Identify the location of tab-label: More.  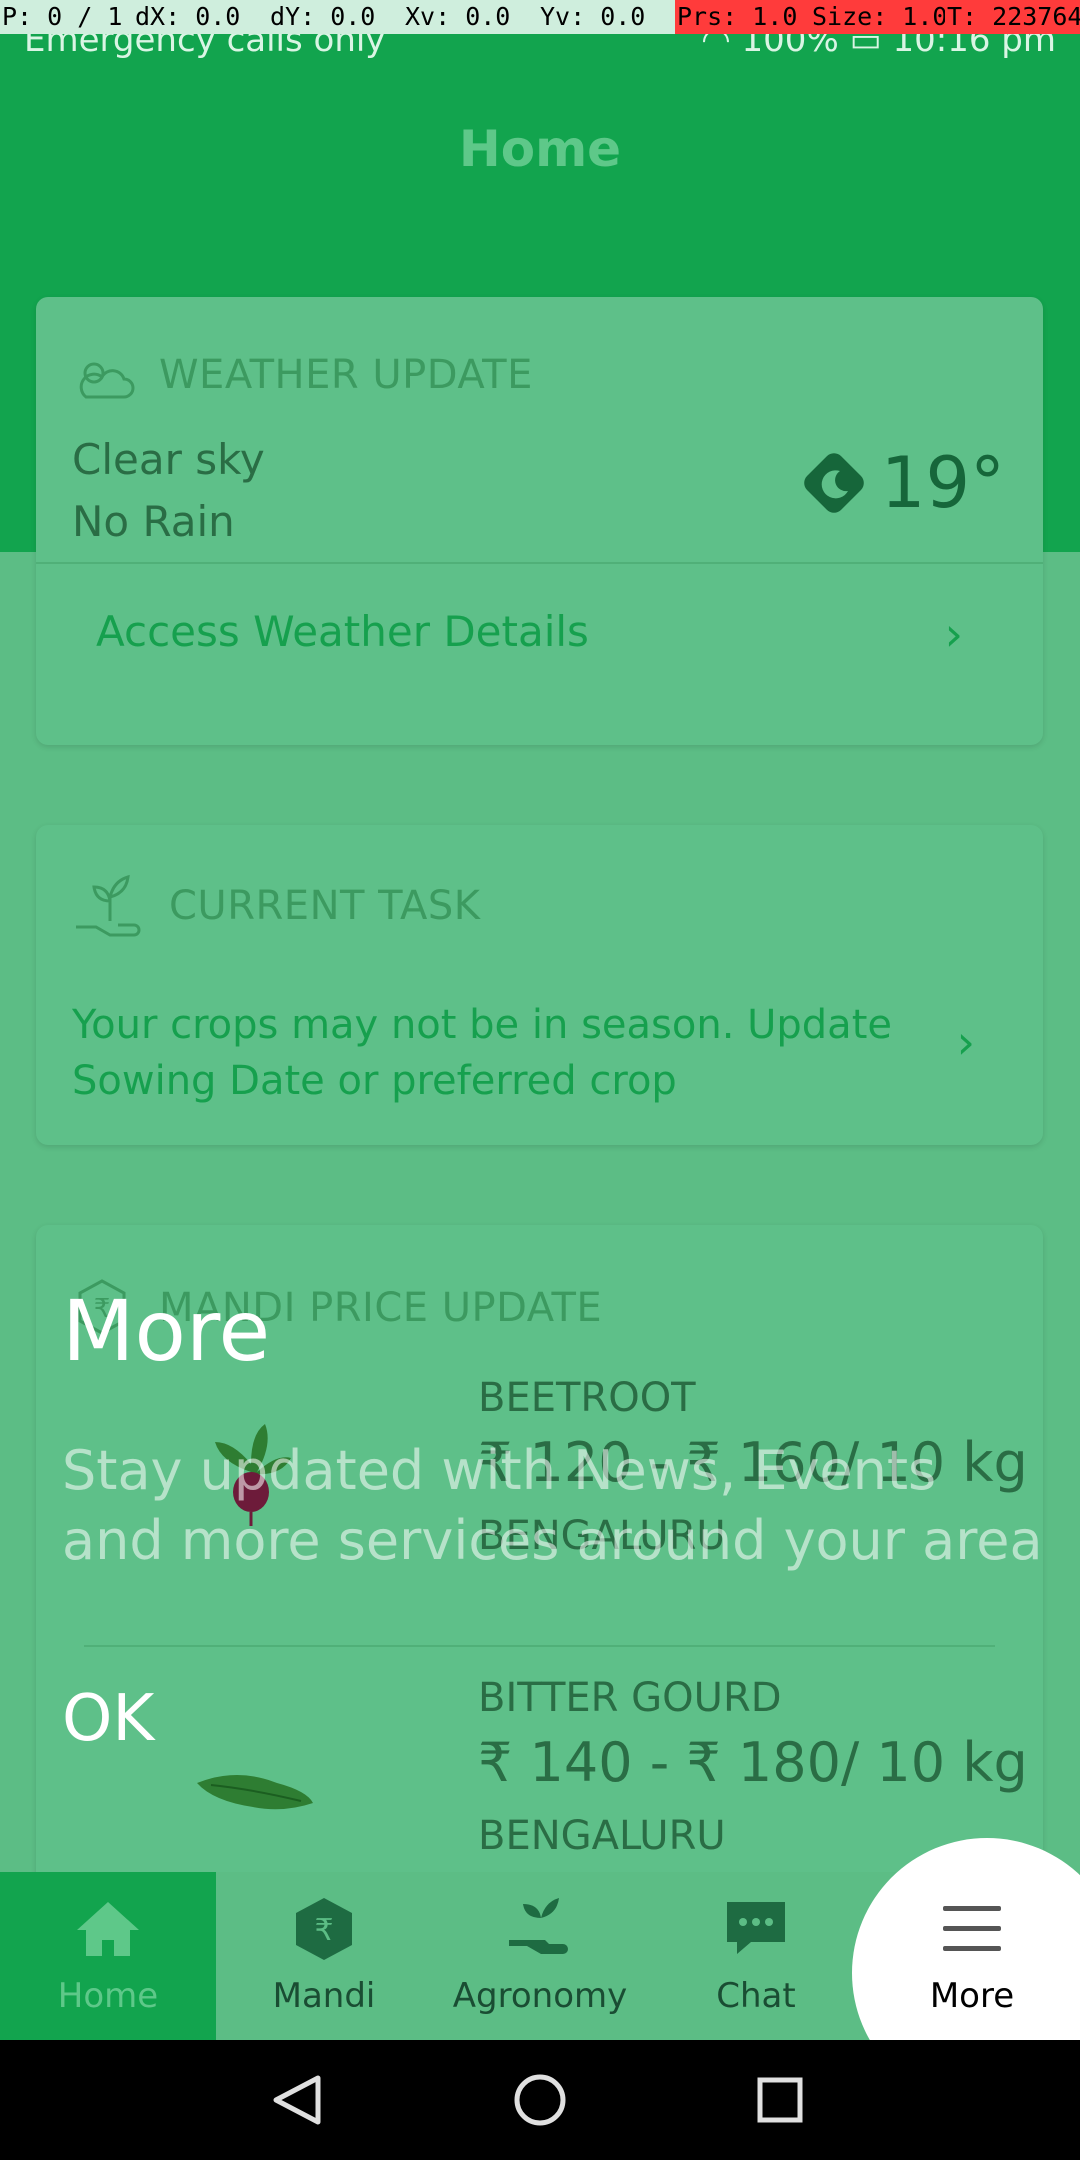
(972, 1996).